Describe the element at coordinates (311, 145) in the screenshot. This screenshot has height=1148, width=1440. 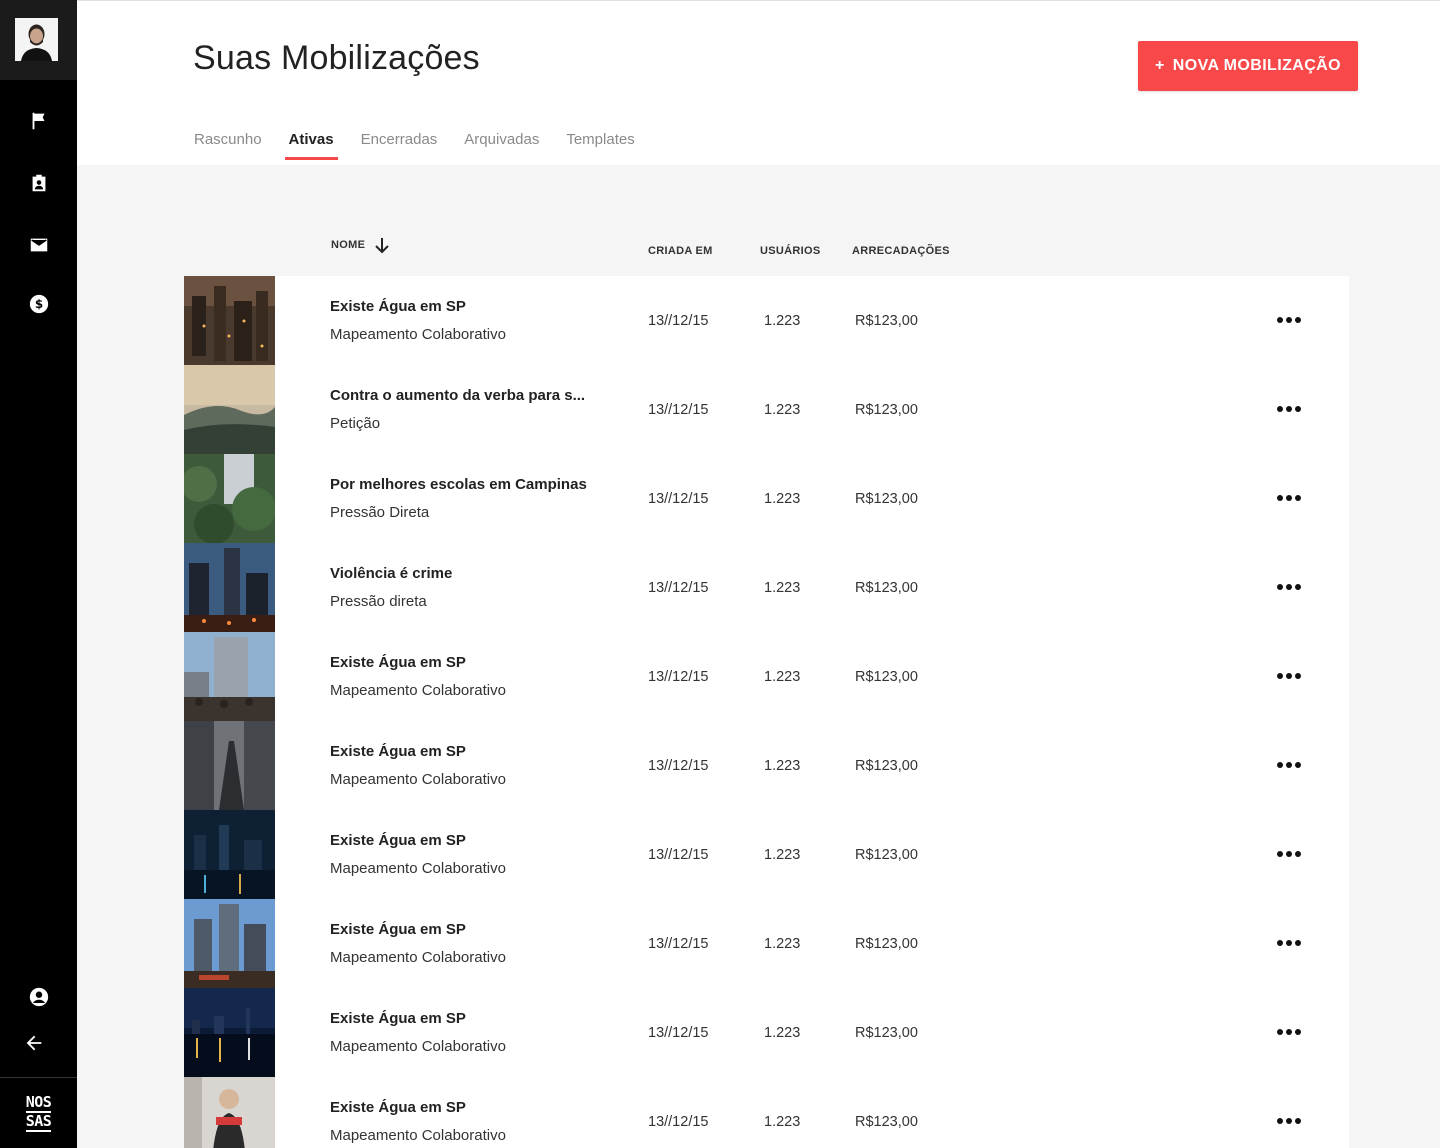
I see `tab-ativas: Ativas` at that location.